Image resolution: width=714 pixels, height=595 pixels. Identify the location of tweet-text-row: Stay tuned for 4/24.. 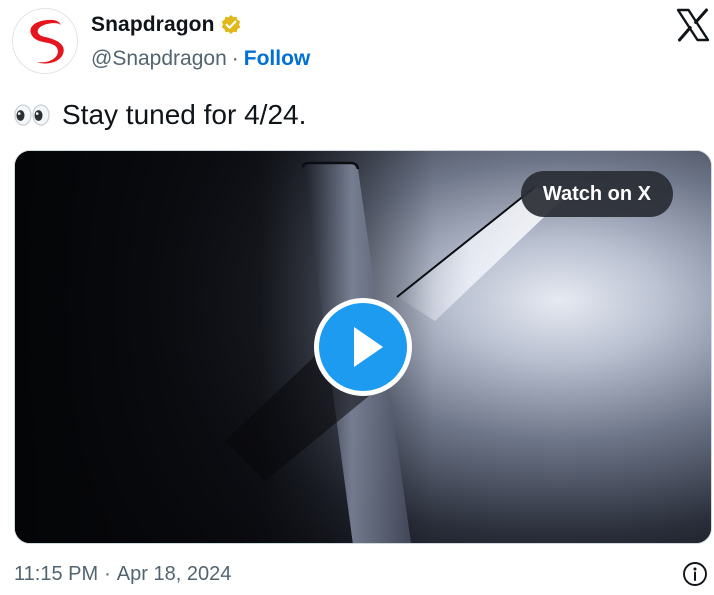
(160, 115).